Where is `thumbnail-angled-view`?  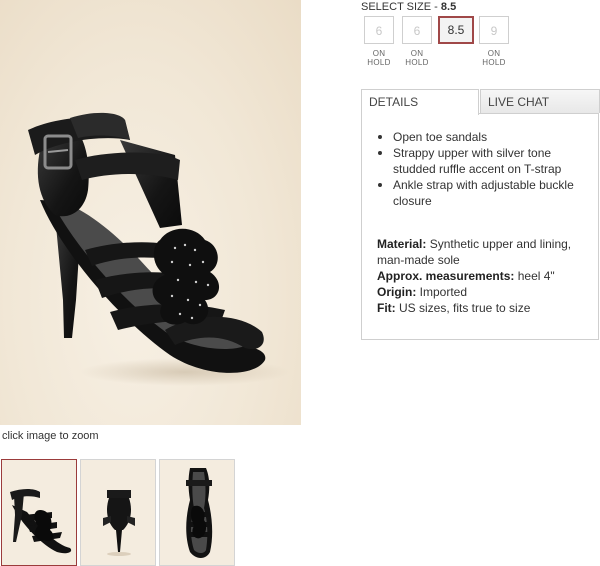 thumbnail-angled-view is located at coordinates (39, 512).